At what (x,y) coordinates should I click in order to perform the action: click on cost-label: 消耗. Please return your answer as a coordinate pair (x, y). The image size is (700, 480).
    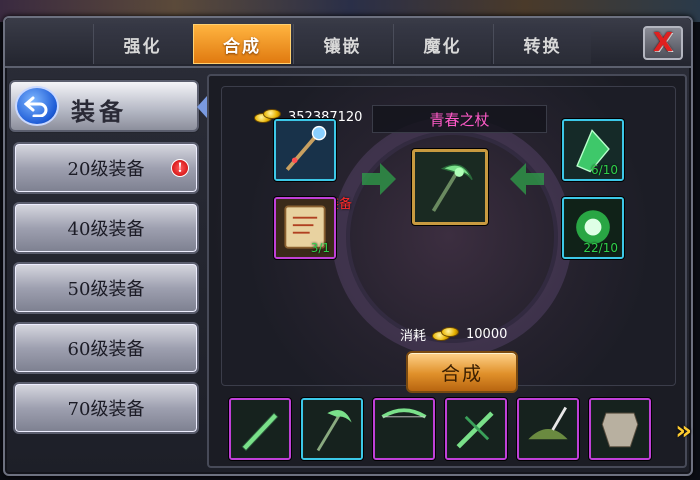
    Looking at the image, I should click on (413, 336).